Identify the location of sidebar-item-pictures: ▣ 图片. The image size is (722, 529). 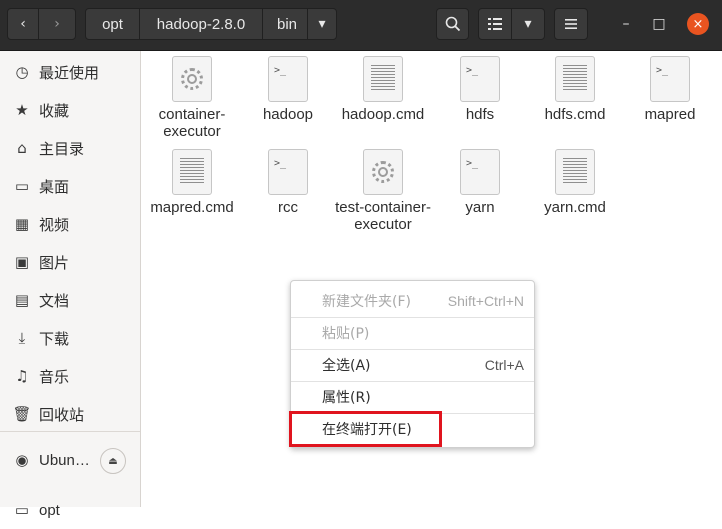
(70, 262).